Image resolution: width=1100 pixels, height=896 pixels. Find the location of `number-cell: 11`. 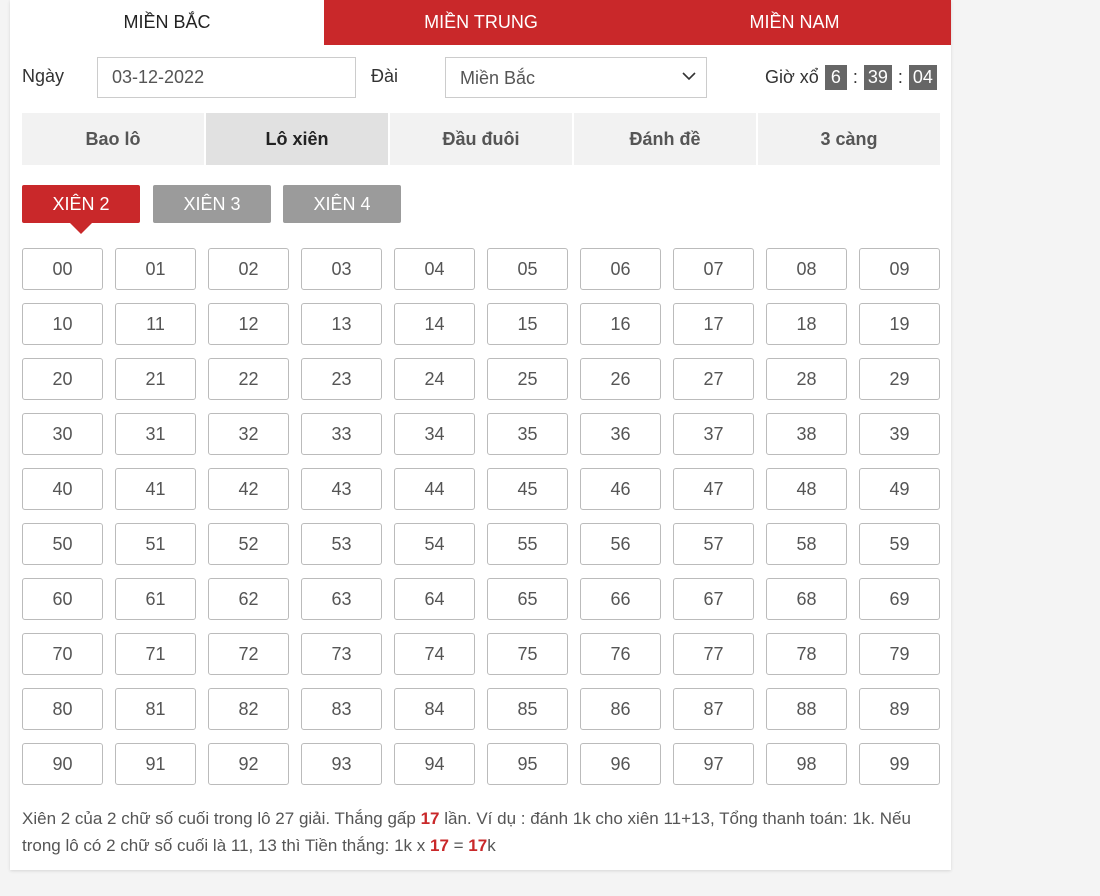

number-cell: 11 is located at coordinates (155, 324).